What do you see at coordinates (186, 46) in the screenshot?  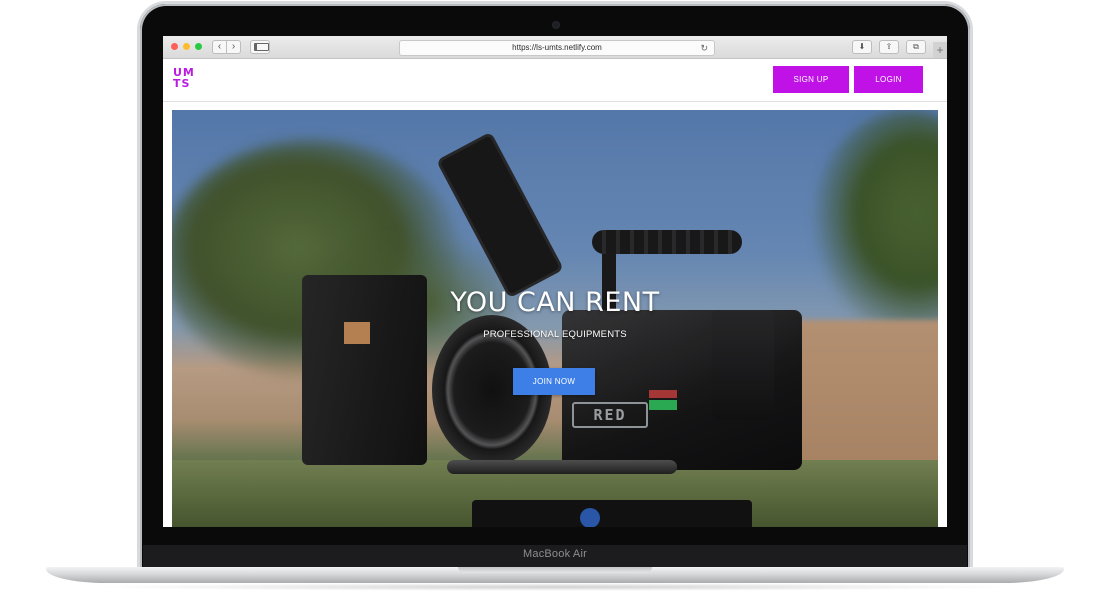 I see `minimize-window-button` at bounding box center [186, 46].